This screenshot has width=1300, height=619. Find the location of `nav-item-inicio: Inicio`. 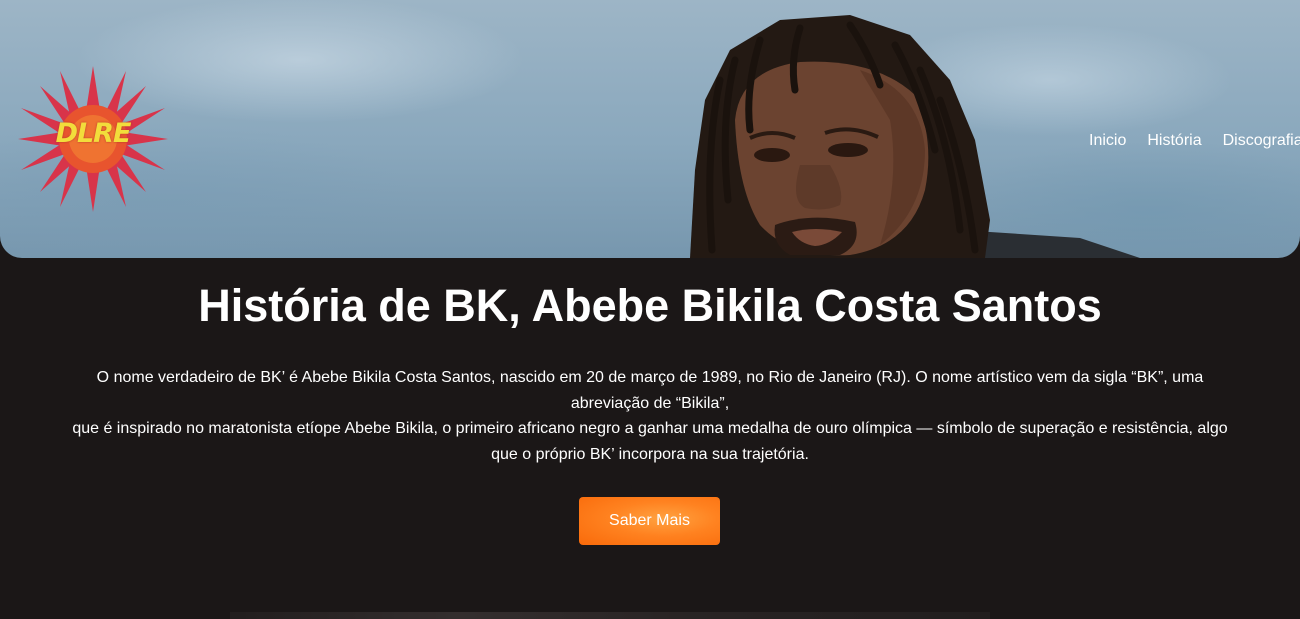

nav-item-inicio: Inicio is located at coordinates (1107, 141).